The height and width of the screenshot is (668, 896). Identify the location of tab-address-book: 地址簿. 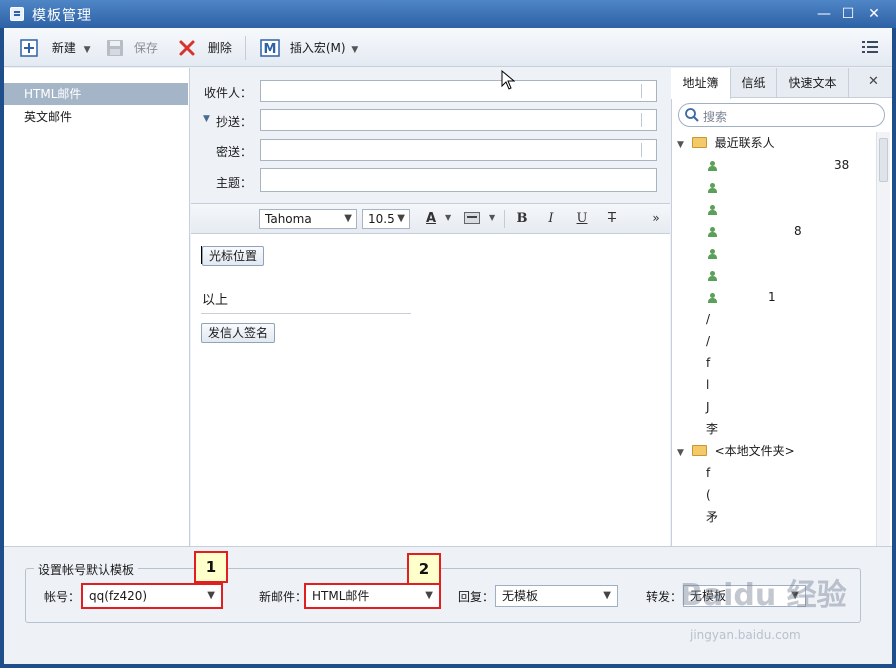
(701, 83).